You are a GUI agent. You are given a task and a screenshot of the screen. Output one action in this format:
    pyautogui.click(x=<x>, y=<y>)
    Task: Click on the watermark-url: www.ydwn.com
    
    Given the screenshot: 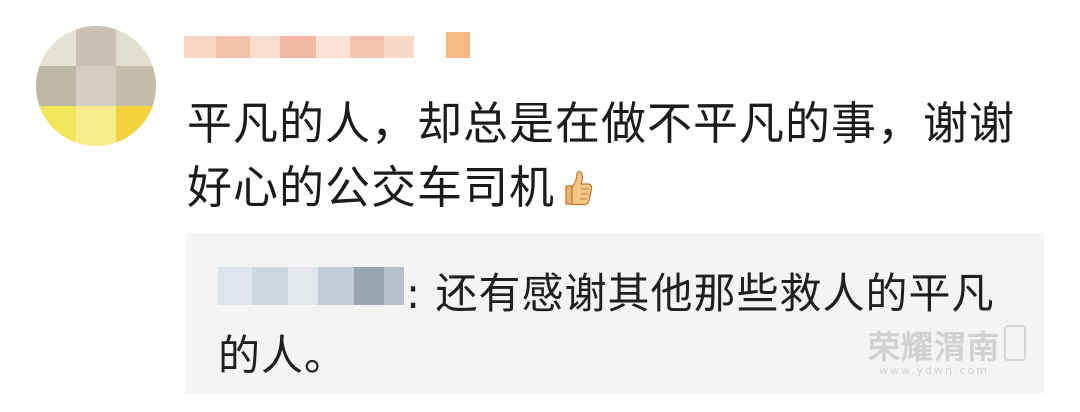 What is the action you would take?
    pyautogui.click(x=934, y=370)
    